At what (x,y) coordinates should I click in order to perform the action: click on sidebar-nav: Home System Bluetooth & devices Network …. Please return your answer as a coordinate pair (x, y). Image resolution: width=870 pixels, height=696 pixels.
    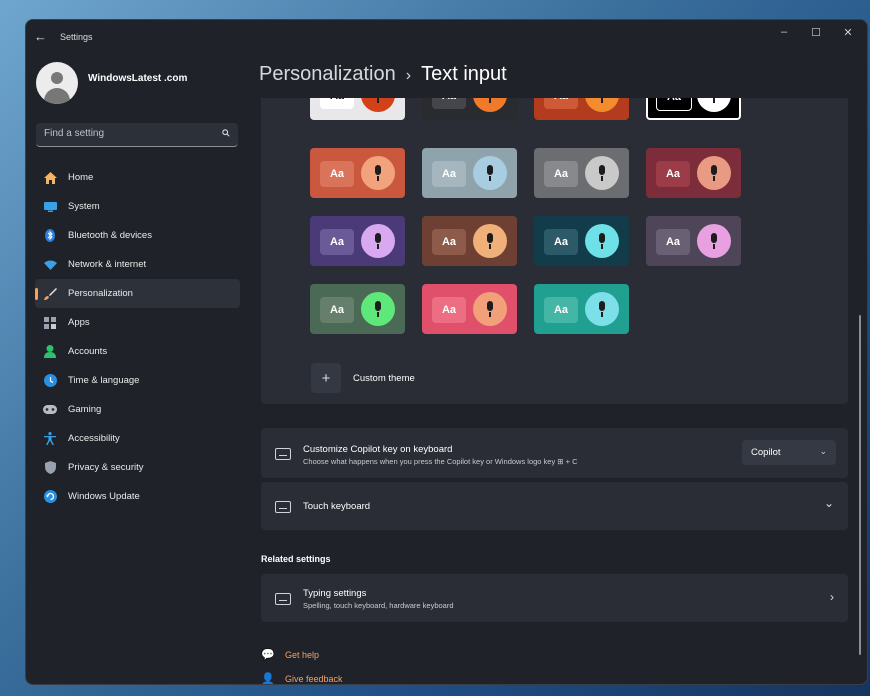
    Looking at the image, I should click on (137, 337).